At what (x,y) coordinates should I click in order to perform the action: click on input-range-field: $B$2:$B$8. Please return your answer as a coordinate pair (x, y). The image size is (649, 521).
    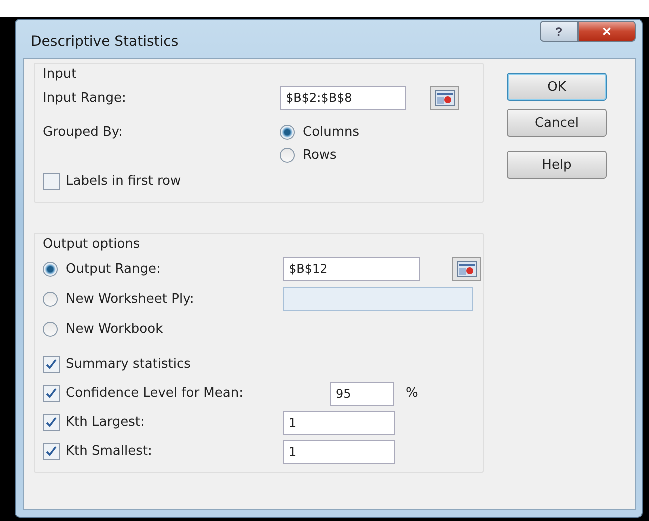
    Looking at the image, I should click on (343, 98).